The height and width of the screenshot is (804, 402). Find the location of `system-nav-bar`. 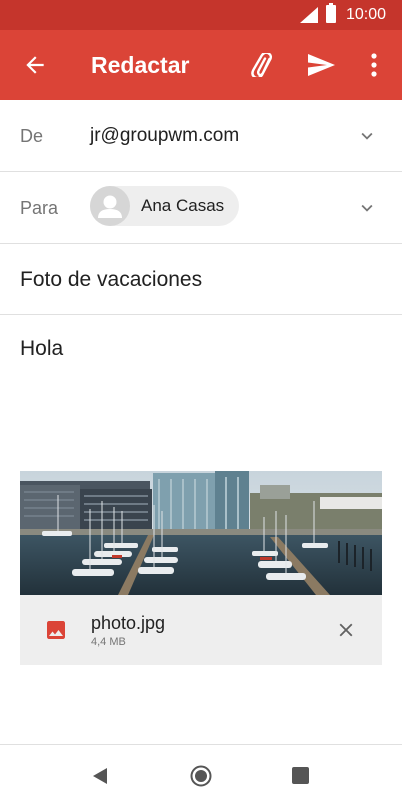

system-nav-bar is located at coordinates (201, 774).